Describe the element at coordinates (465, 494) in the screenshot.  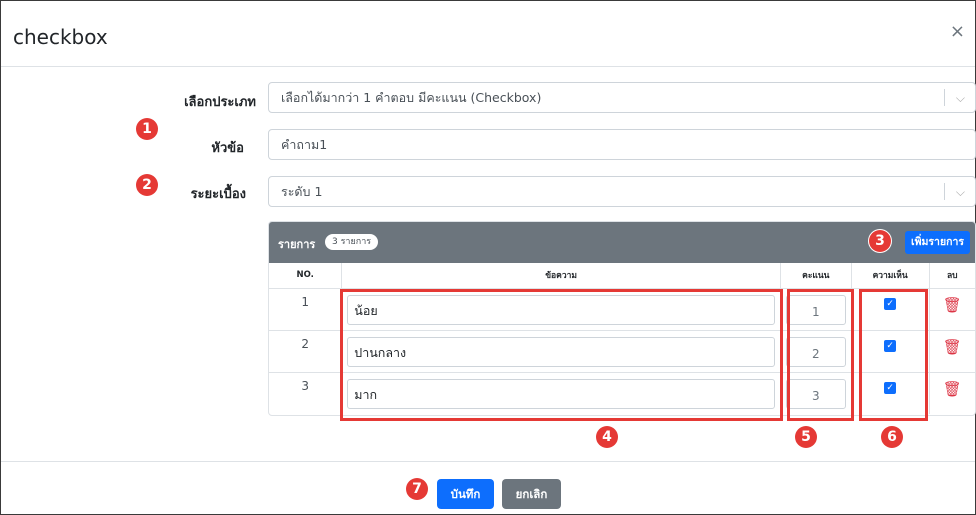
I see `save-button: บันทึก` at that location.